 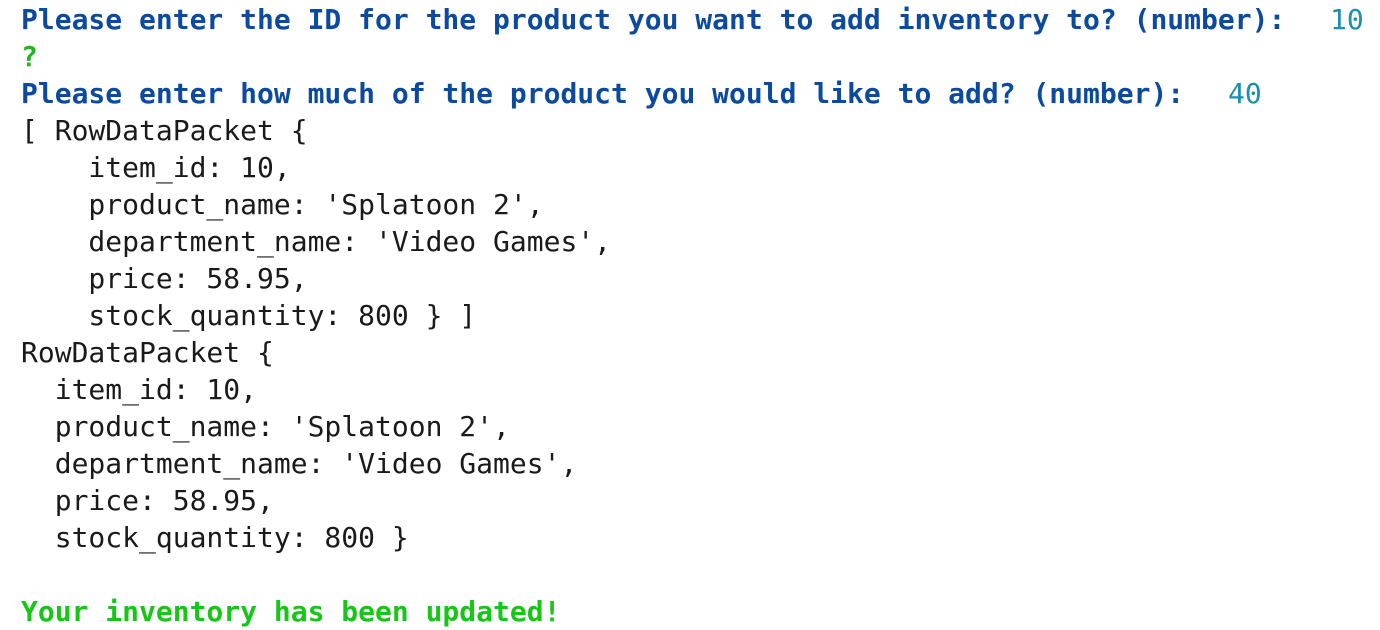 I want to click on object-dump-line: price: 58.95,, so click(x=147, y=500).